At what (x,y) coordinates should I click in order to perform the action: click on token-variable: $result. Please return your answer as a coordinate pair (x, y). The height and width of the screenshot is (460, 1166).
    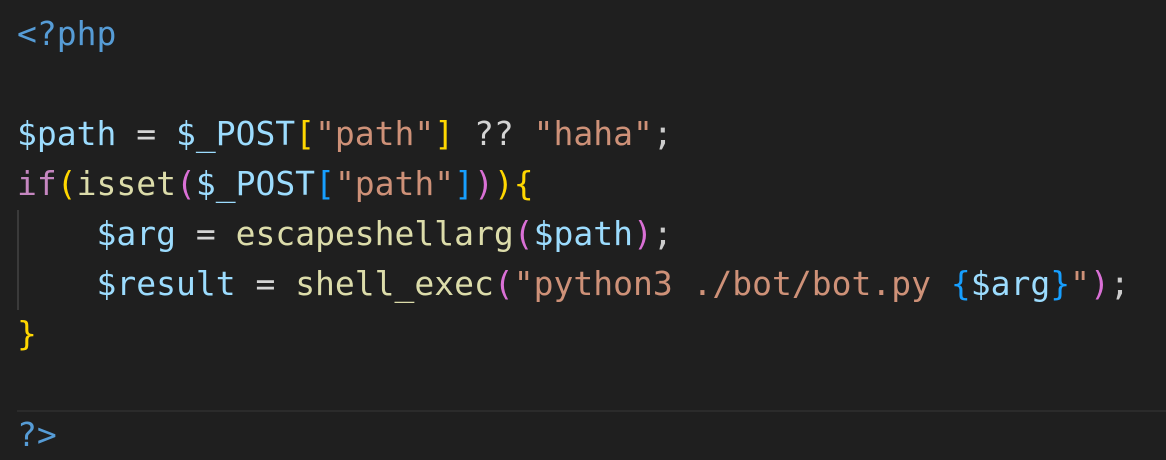
    Looking at the image, I should click on (166, 283).